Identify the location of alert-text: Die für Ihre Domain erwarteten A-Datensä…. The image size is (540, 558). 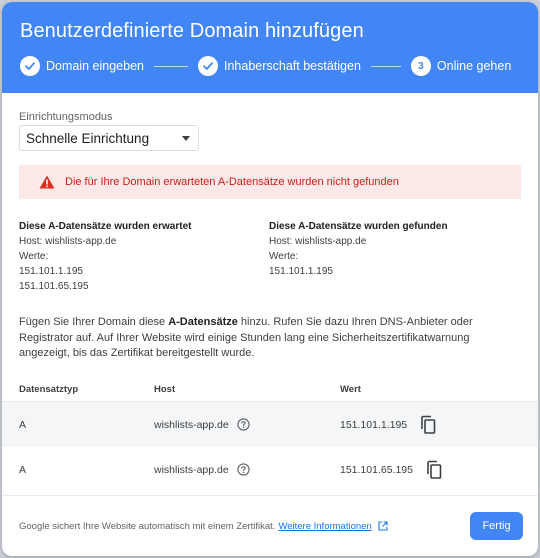
(232, 182).